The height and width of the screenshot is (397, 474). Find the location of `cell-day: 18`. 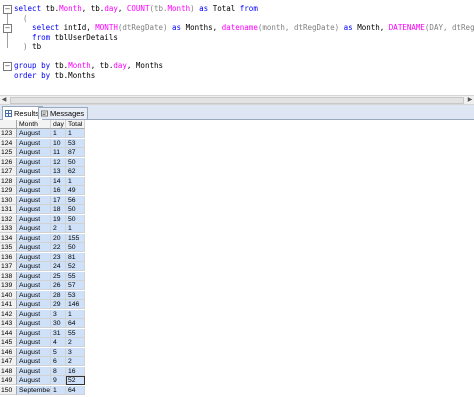

cell-day: 18 is located at coordinates (58, 209).